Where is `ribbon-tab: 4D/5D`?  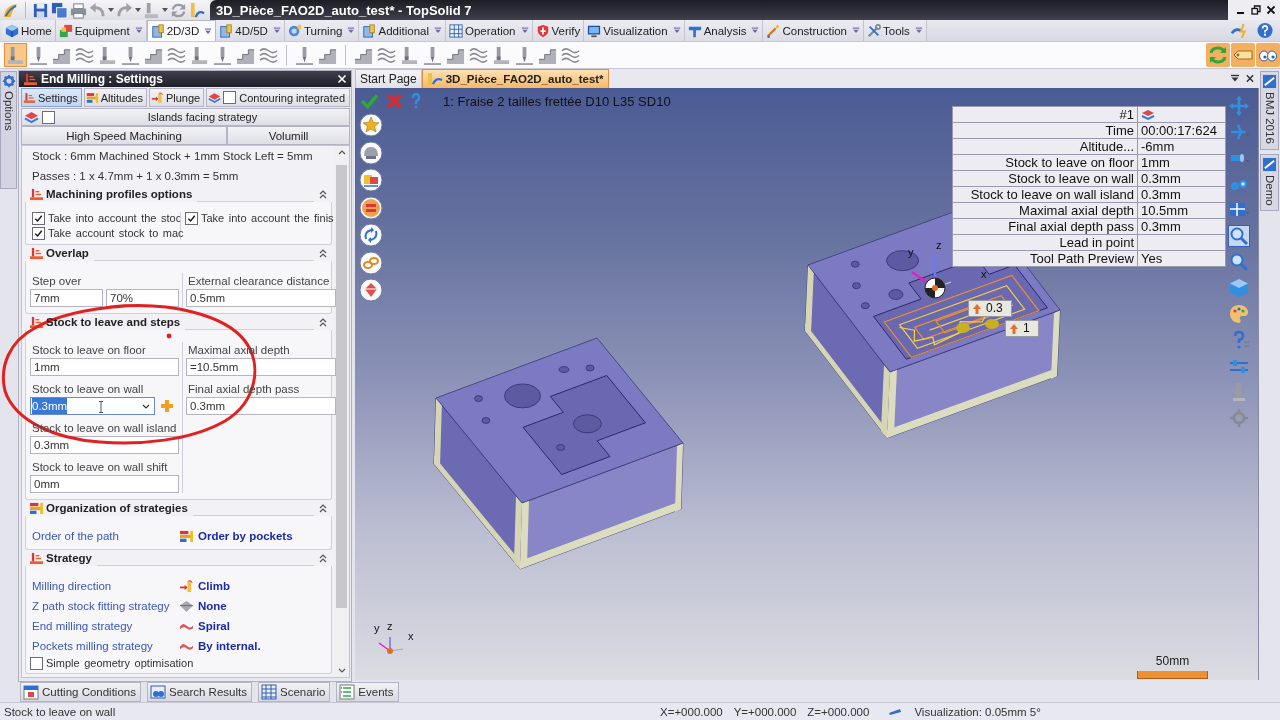
ribbon-tab: 4D/5D is located at coordinates (250, 30).